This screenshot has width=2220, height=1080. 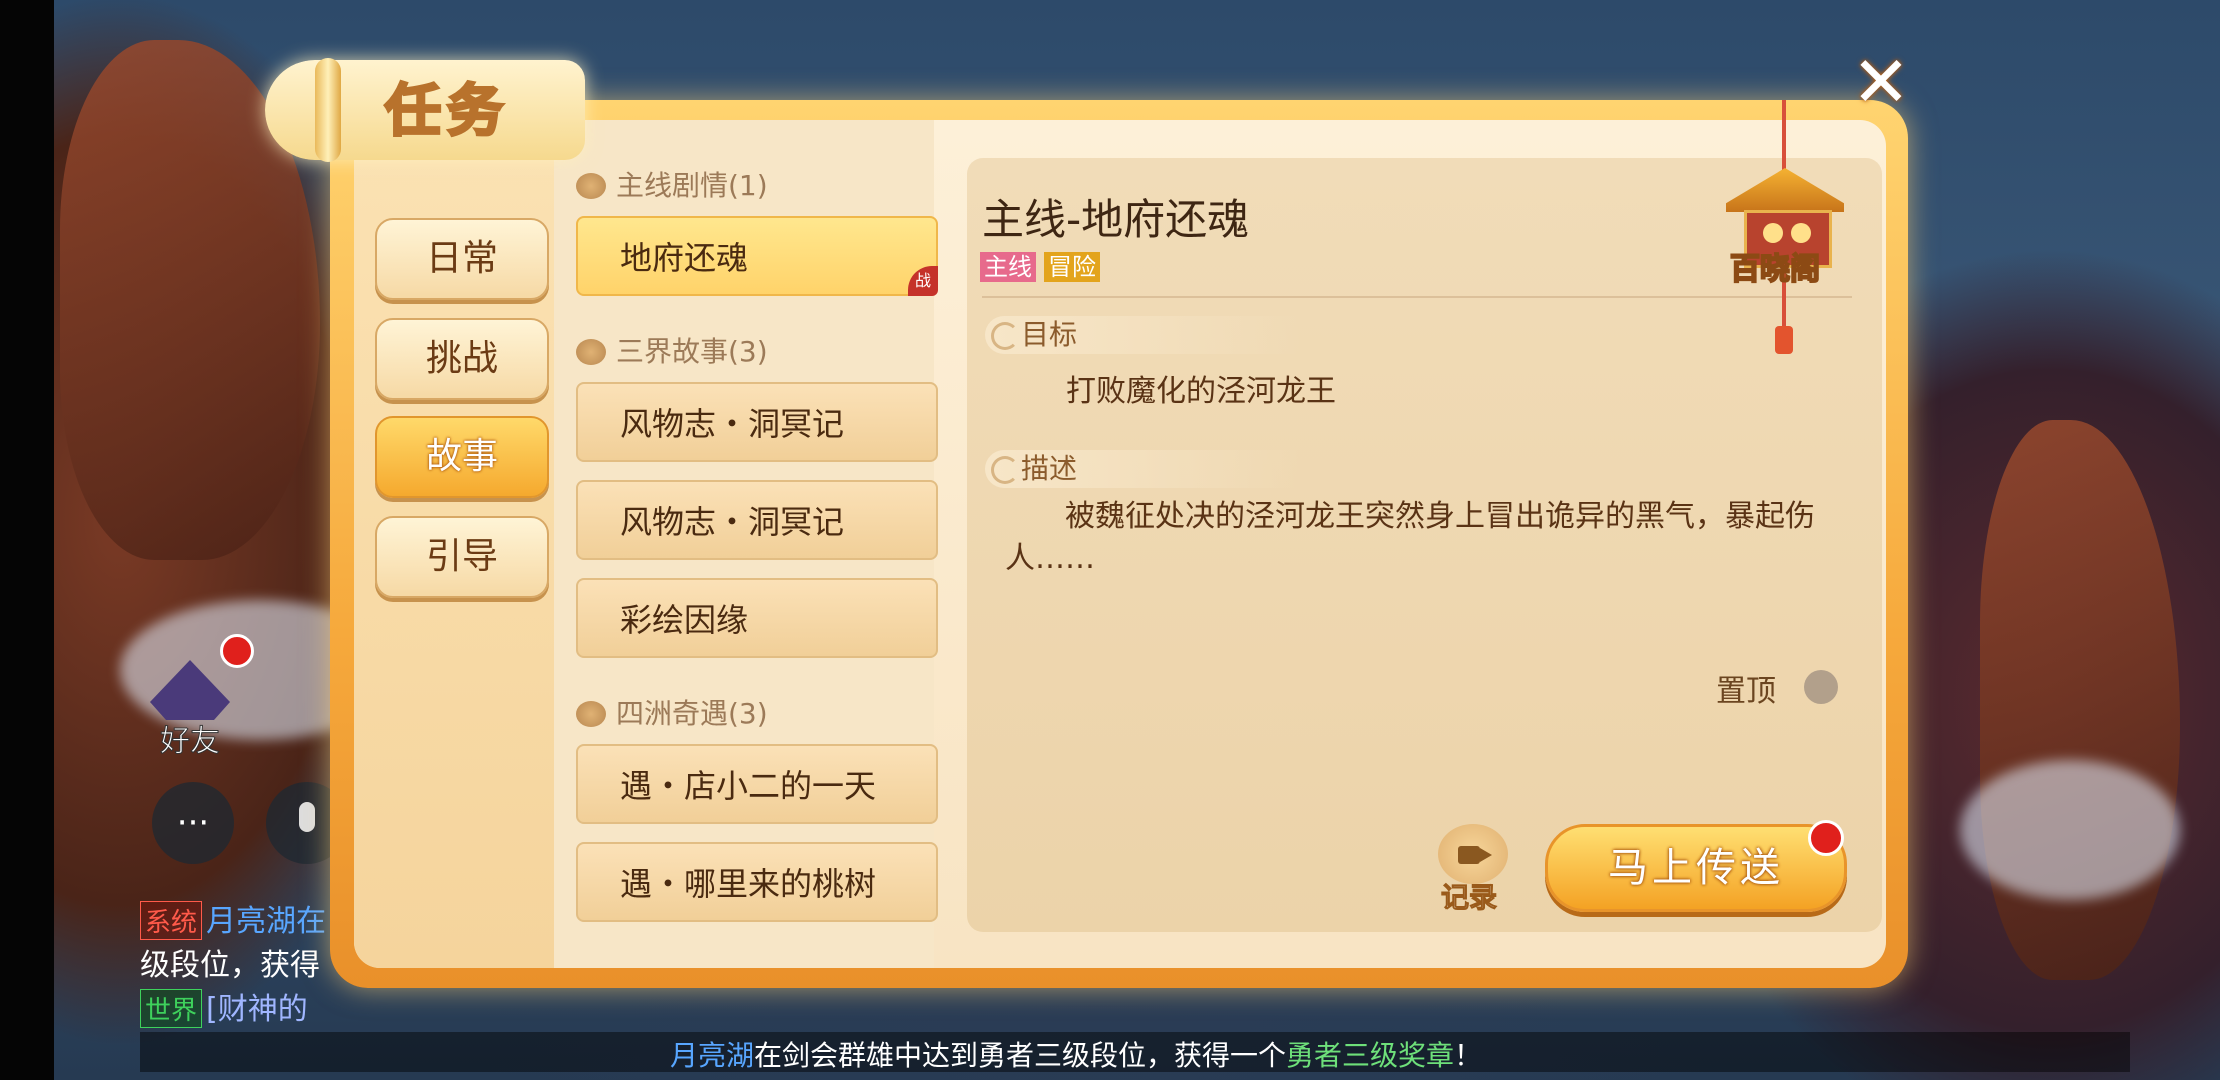 What do you see at coordinates (462, 557) in the screenshot?
I see `tab-guide: 引导` at bounding box center [462, 557].